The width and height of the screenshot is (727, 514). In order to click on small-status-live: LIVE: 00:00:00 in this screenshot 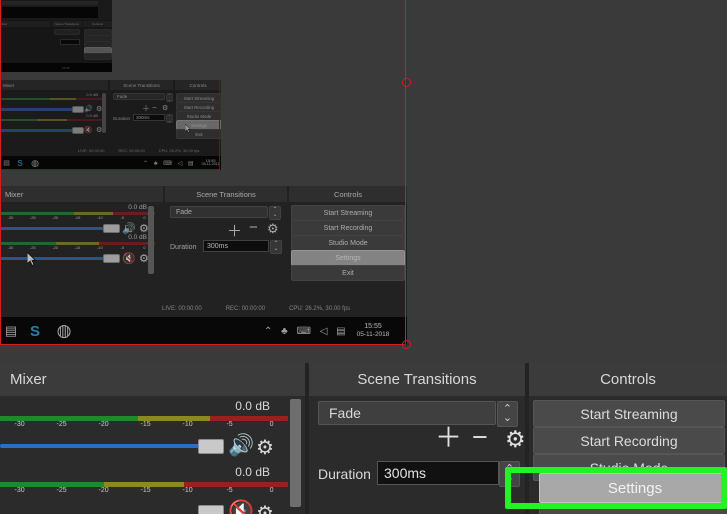, I will do `click(91, 150)`.